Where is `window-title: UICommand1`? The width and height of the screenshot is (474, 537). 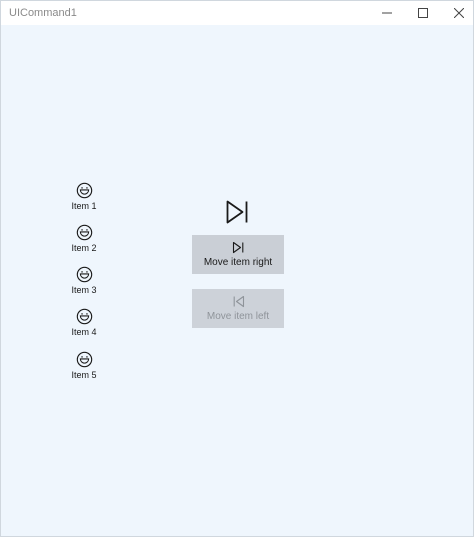 window-title: UICommand1 is located at coordinates (43, 13).